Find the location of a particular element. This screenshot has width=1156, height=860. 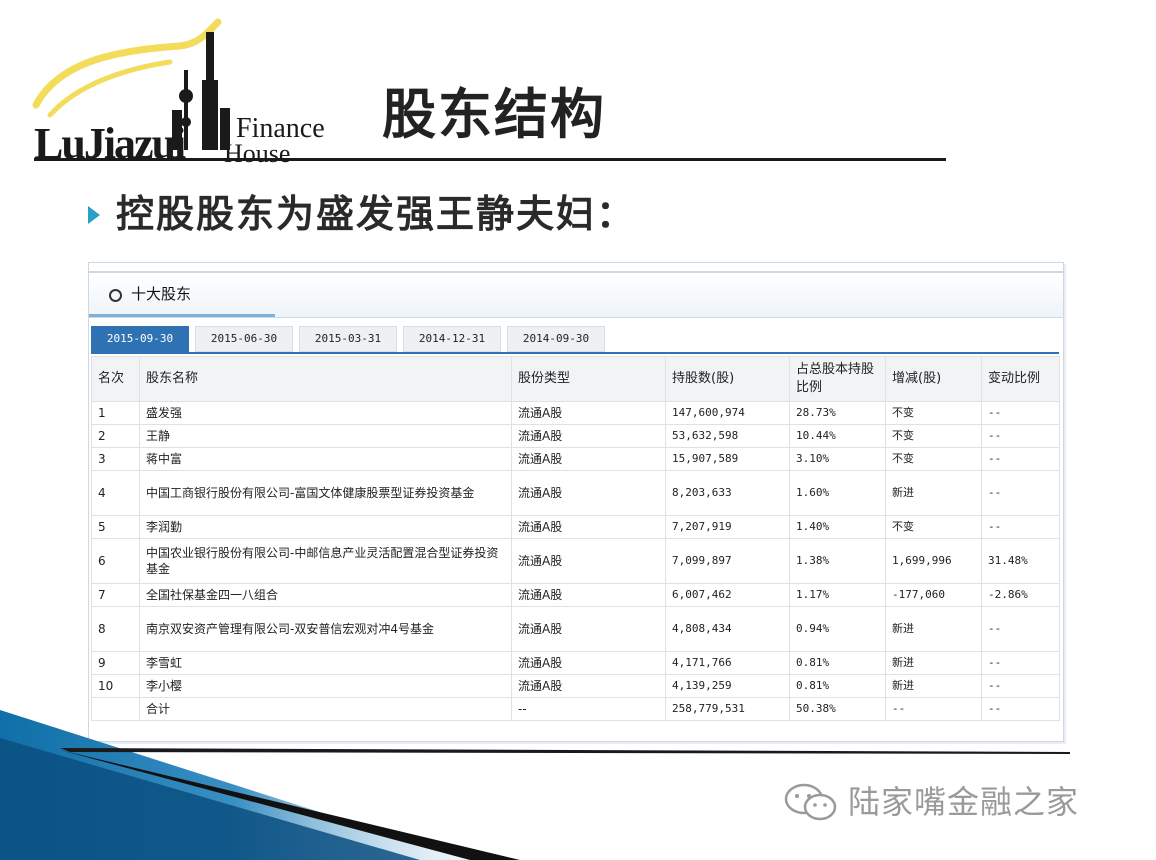

cell-holder-name: 蒋中富 is located at coordinates (325, 459).